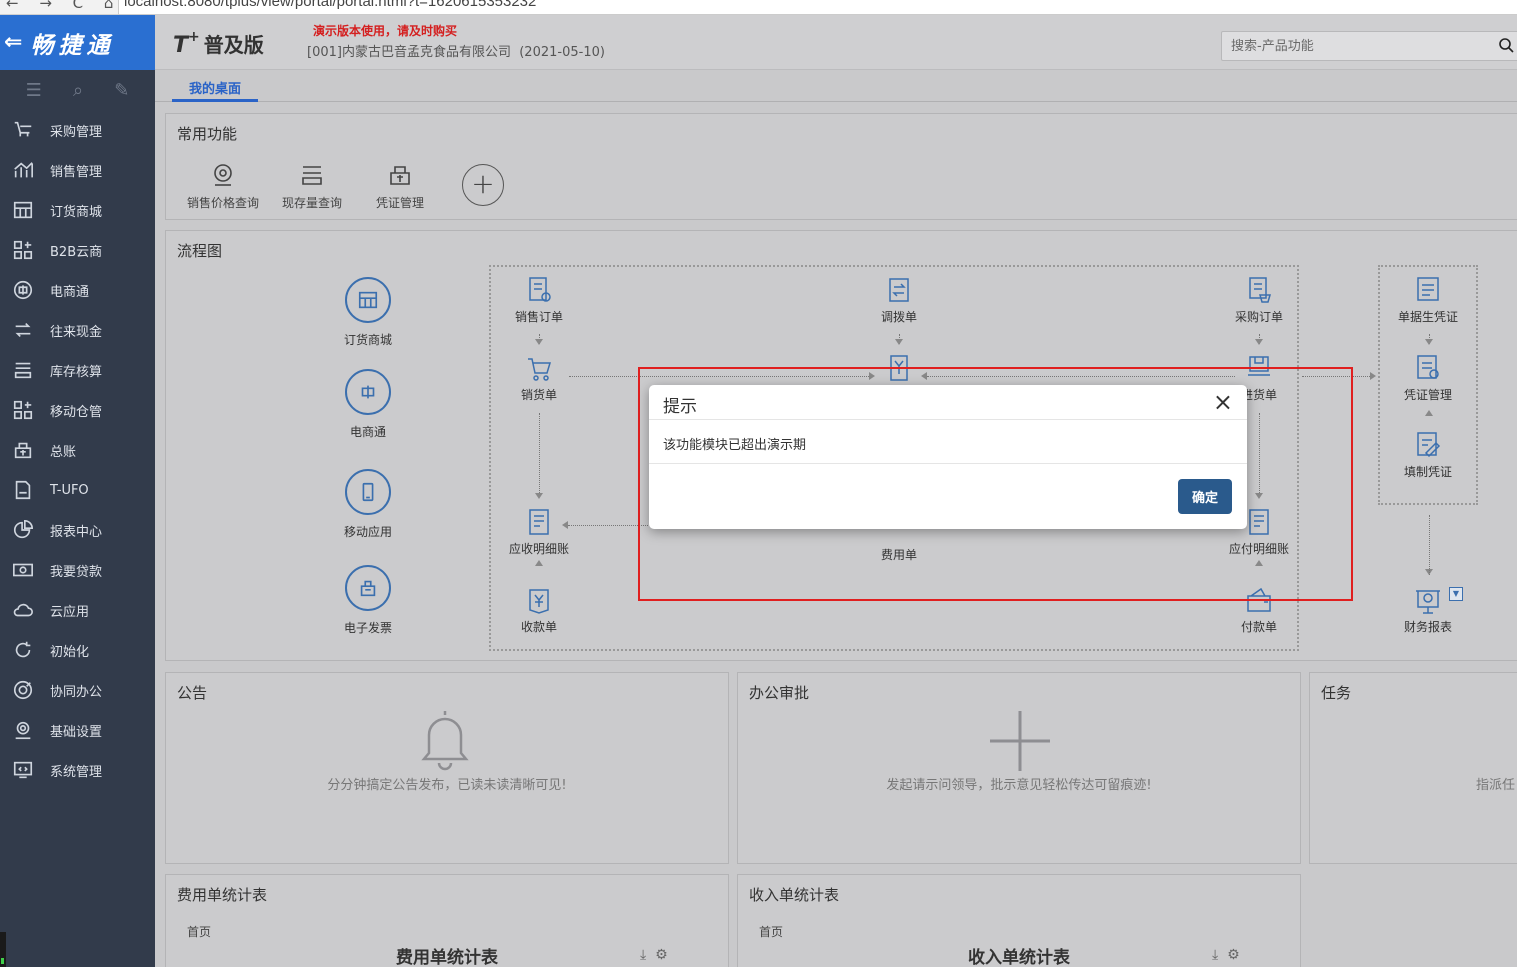 The width and height of the screenshot is (1517, 967). What do you see at coordinates (680, 407) in the screenshot?
I see `dialog-title: 提示` at bounding box center [680, 407].